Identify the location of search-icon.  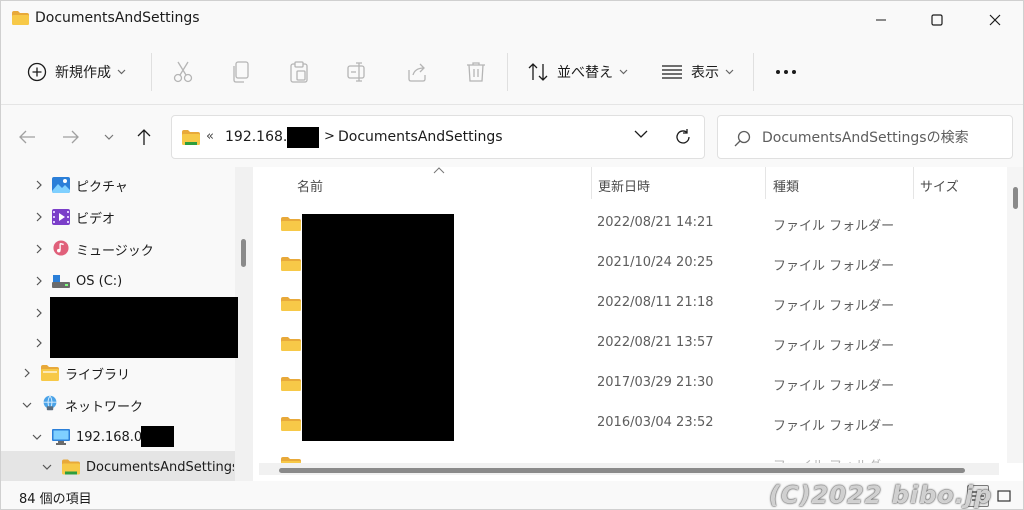
(742, 138).